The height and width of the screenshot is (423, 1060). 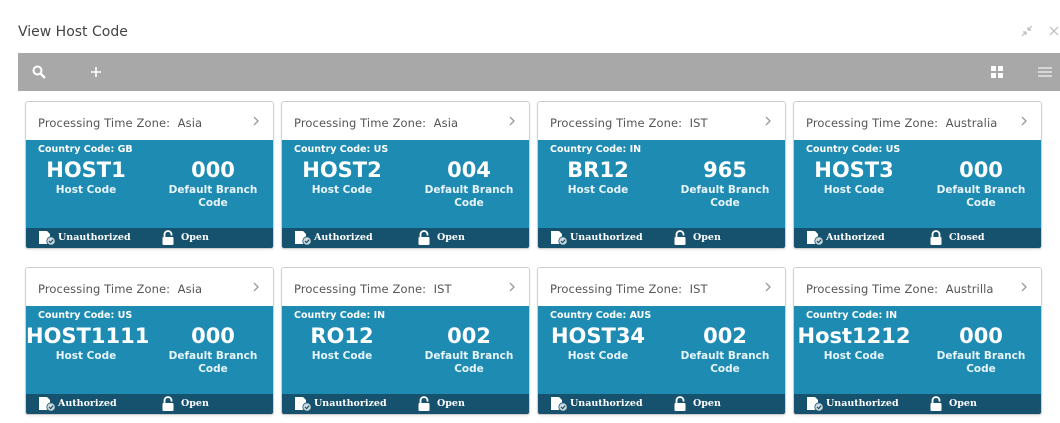 What do you see at coordinates (405, 238) in the screenshot?
I see `card-footer: Authorized Open` at bounding box center [405, 238].